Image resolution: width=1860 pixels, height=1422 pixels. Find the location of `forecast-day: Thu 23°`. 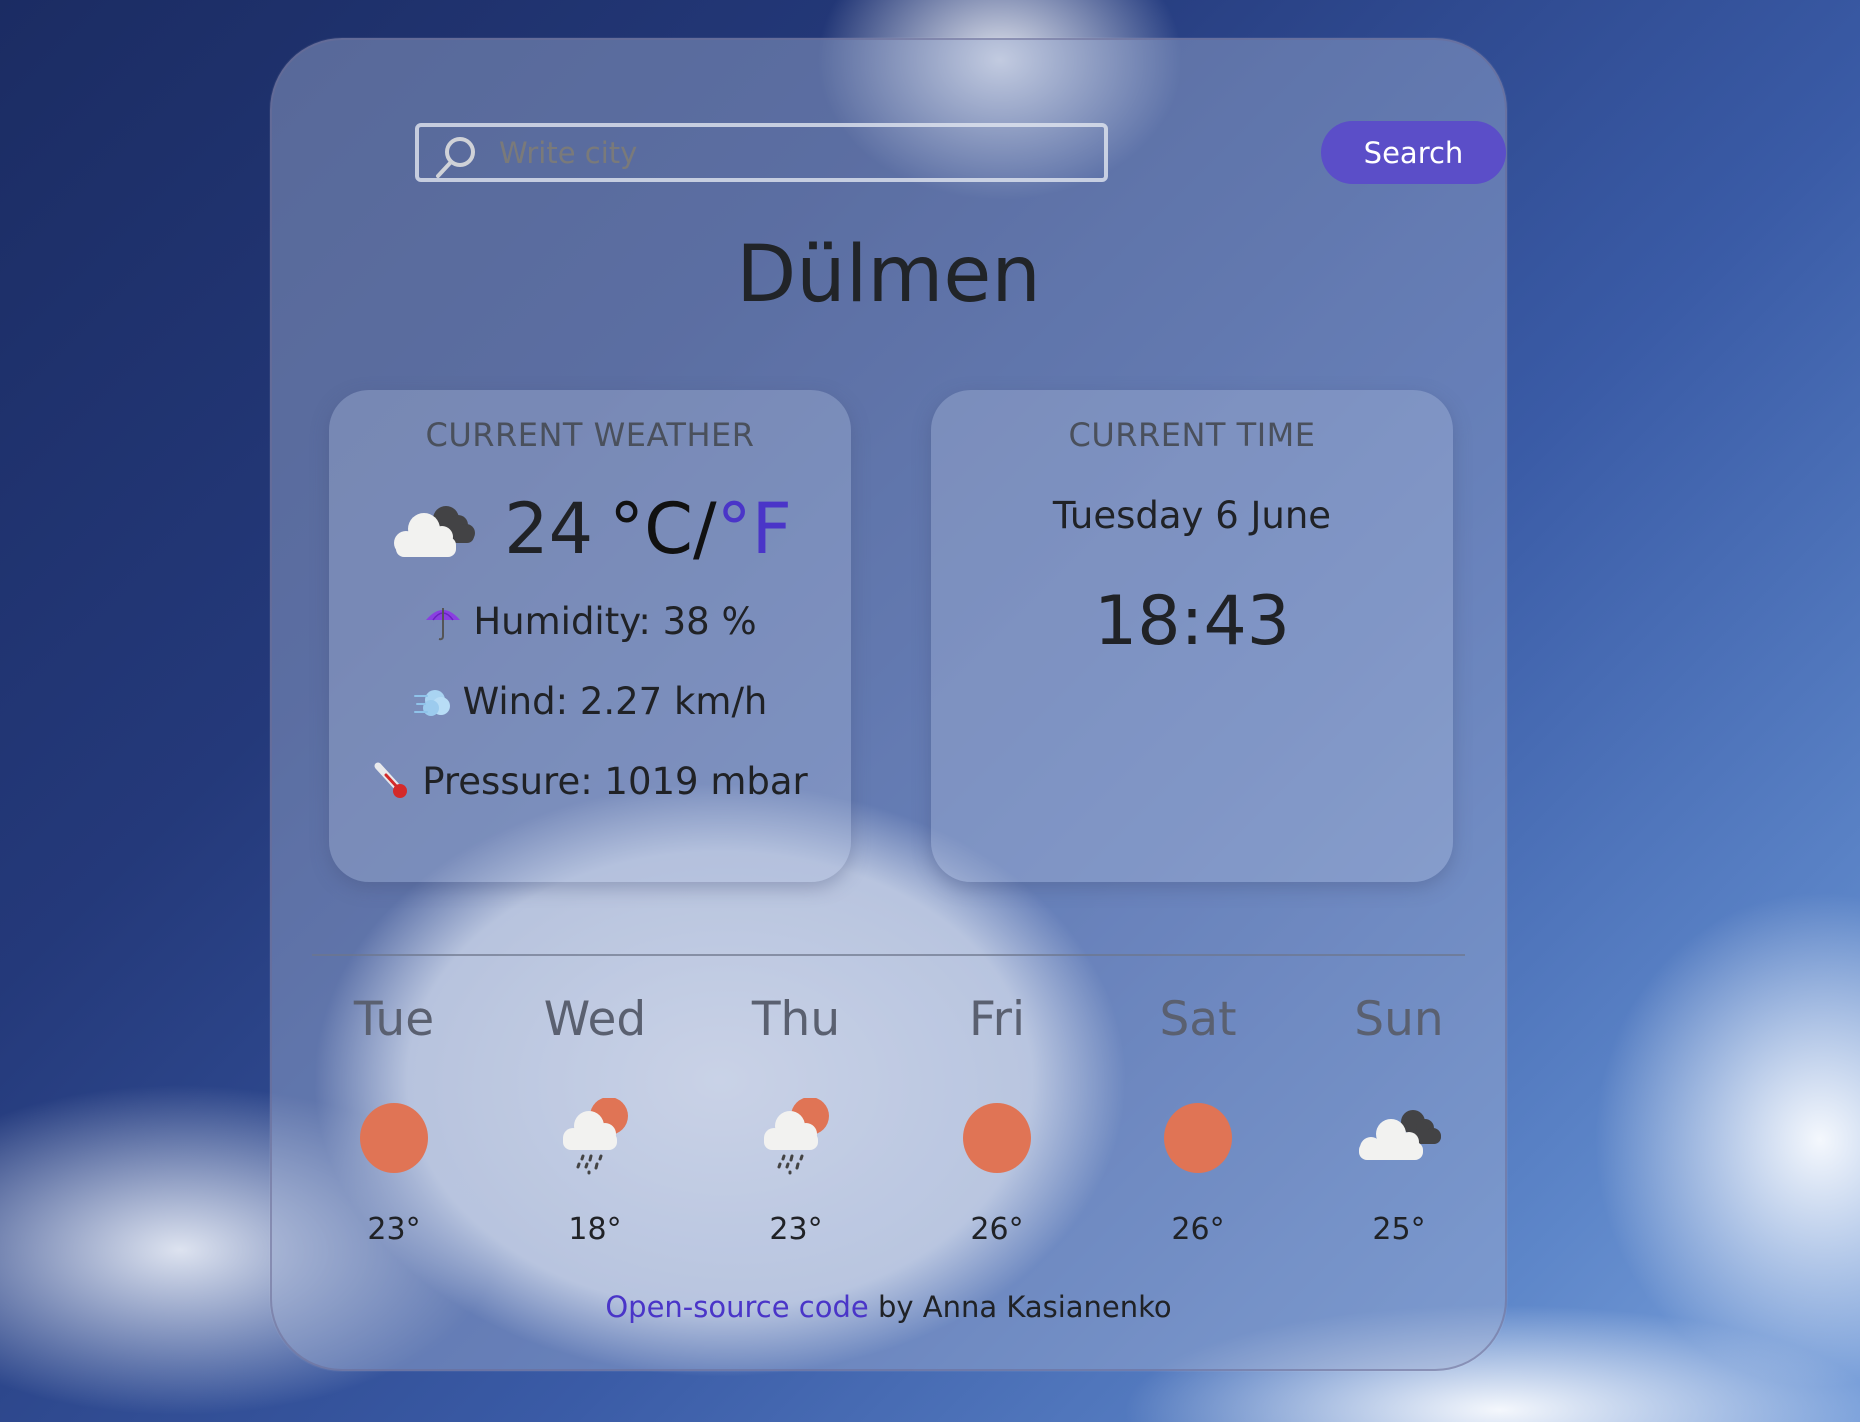

forecast-day: Thu 23° is located at coordinates (796, 1118).